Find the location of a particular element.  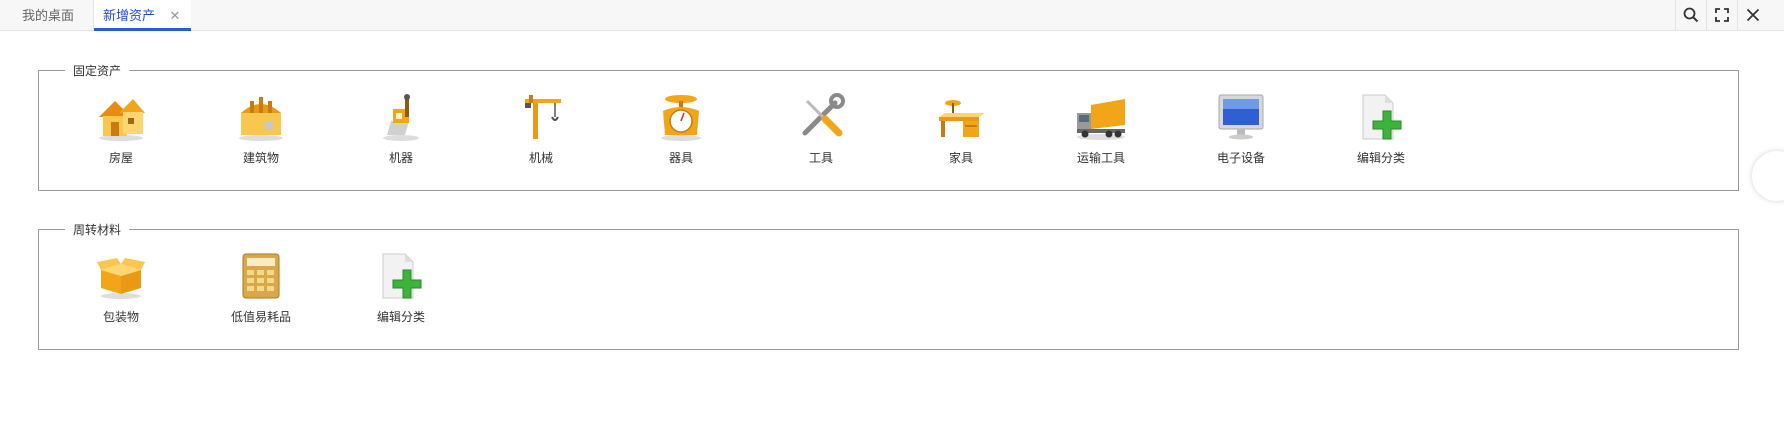

category-label: 电子设备 is located at coordinates (1240, 158).